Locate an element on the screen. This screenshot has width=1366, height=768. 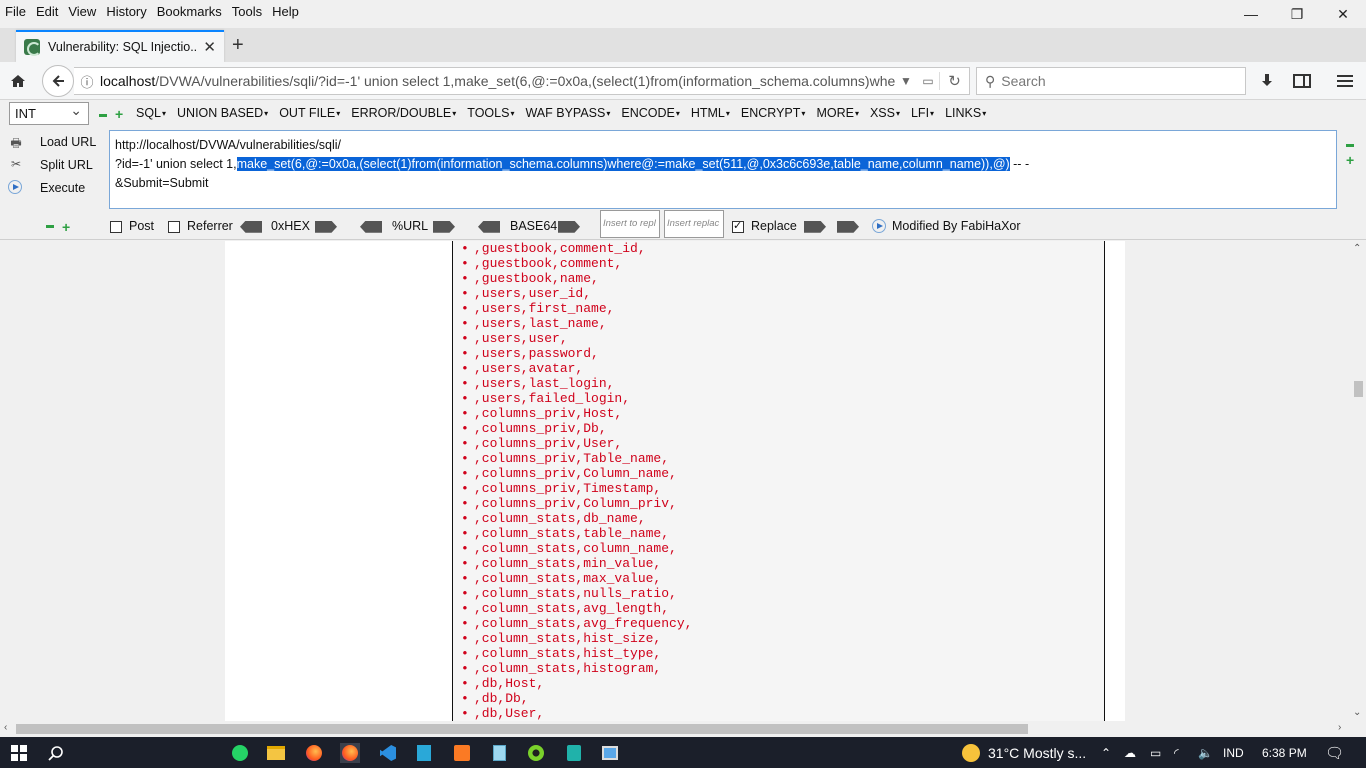
post-checkbox: Post is located at coordinates (132, 226).